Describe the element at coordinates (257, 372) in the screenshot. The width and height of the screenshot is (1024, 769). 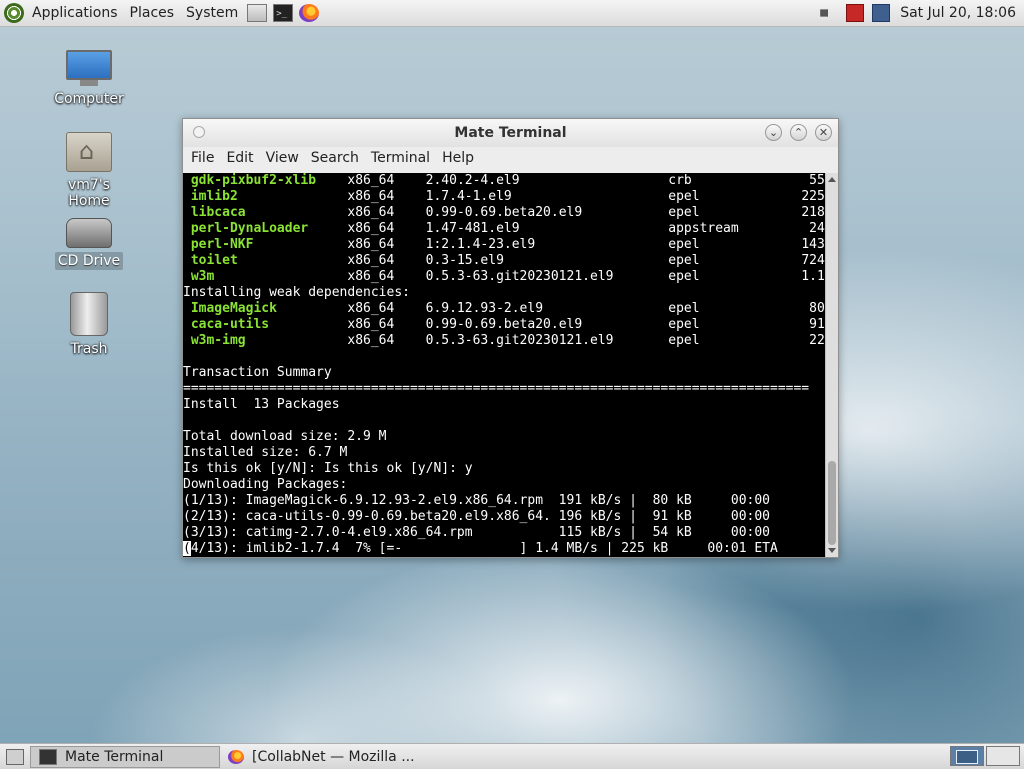
I see `terminal-line-text: Transaction Summary` at that location.